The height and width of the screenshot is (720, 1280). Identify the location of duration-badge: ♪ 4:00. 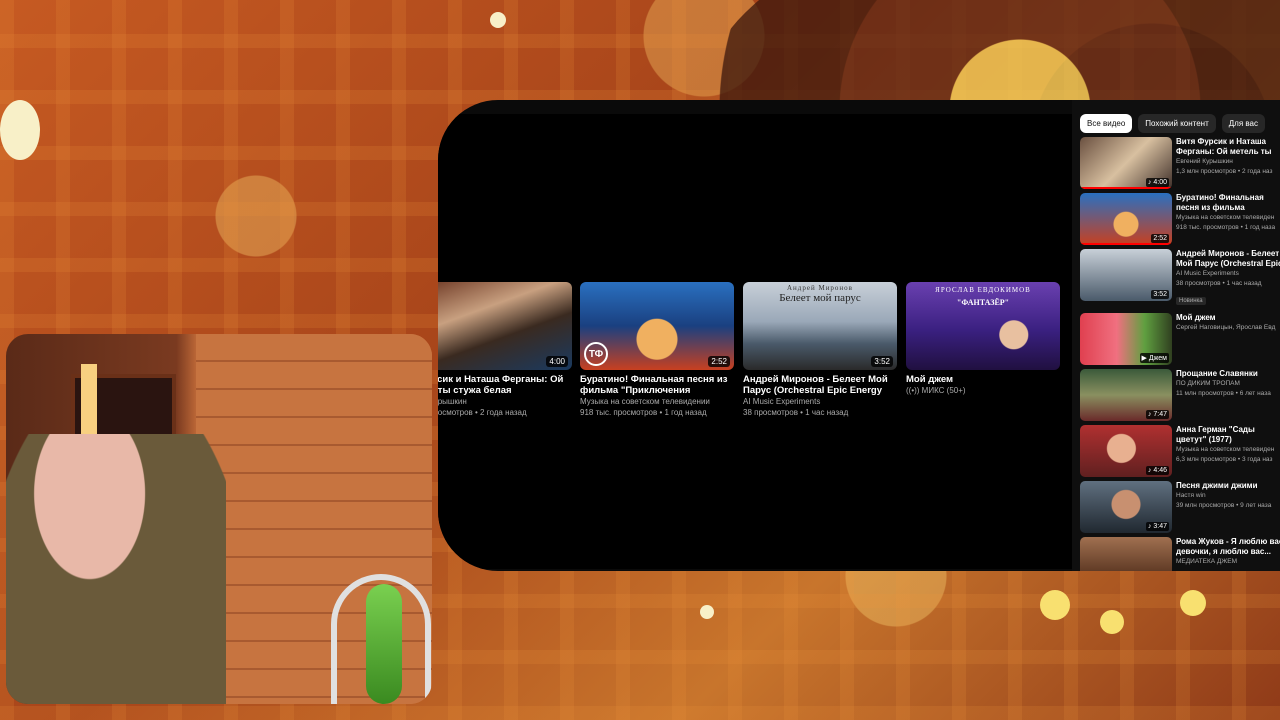
(1157, 182).